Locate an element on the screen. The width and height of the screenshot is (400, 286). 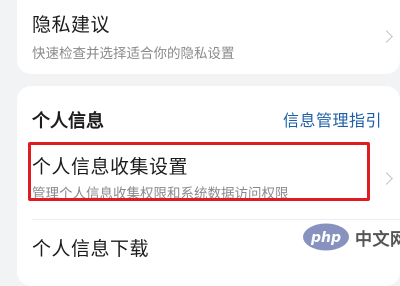
php-logo-icon: php is located at coordinates (326, 237).